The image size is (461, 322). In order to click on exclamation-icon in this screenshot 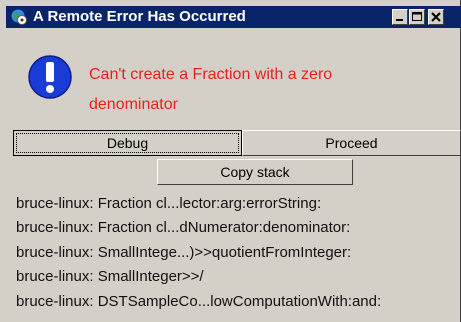, I will do `click(50, 77)`.